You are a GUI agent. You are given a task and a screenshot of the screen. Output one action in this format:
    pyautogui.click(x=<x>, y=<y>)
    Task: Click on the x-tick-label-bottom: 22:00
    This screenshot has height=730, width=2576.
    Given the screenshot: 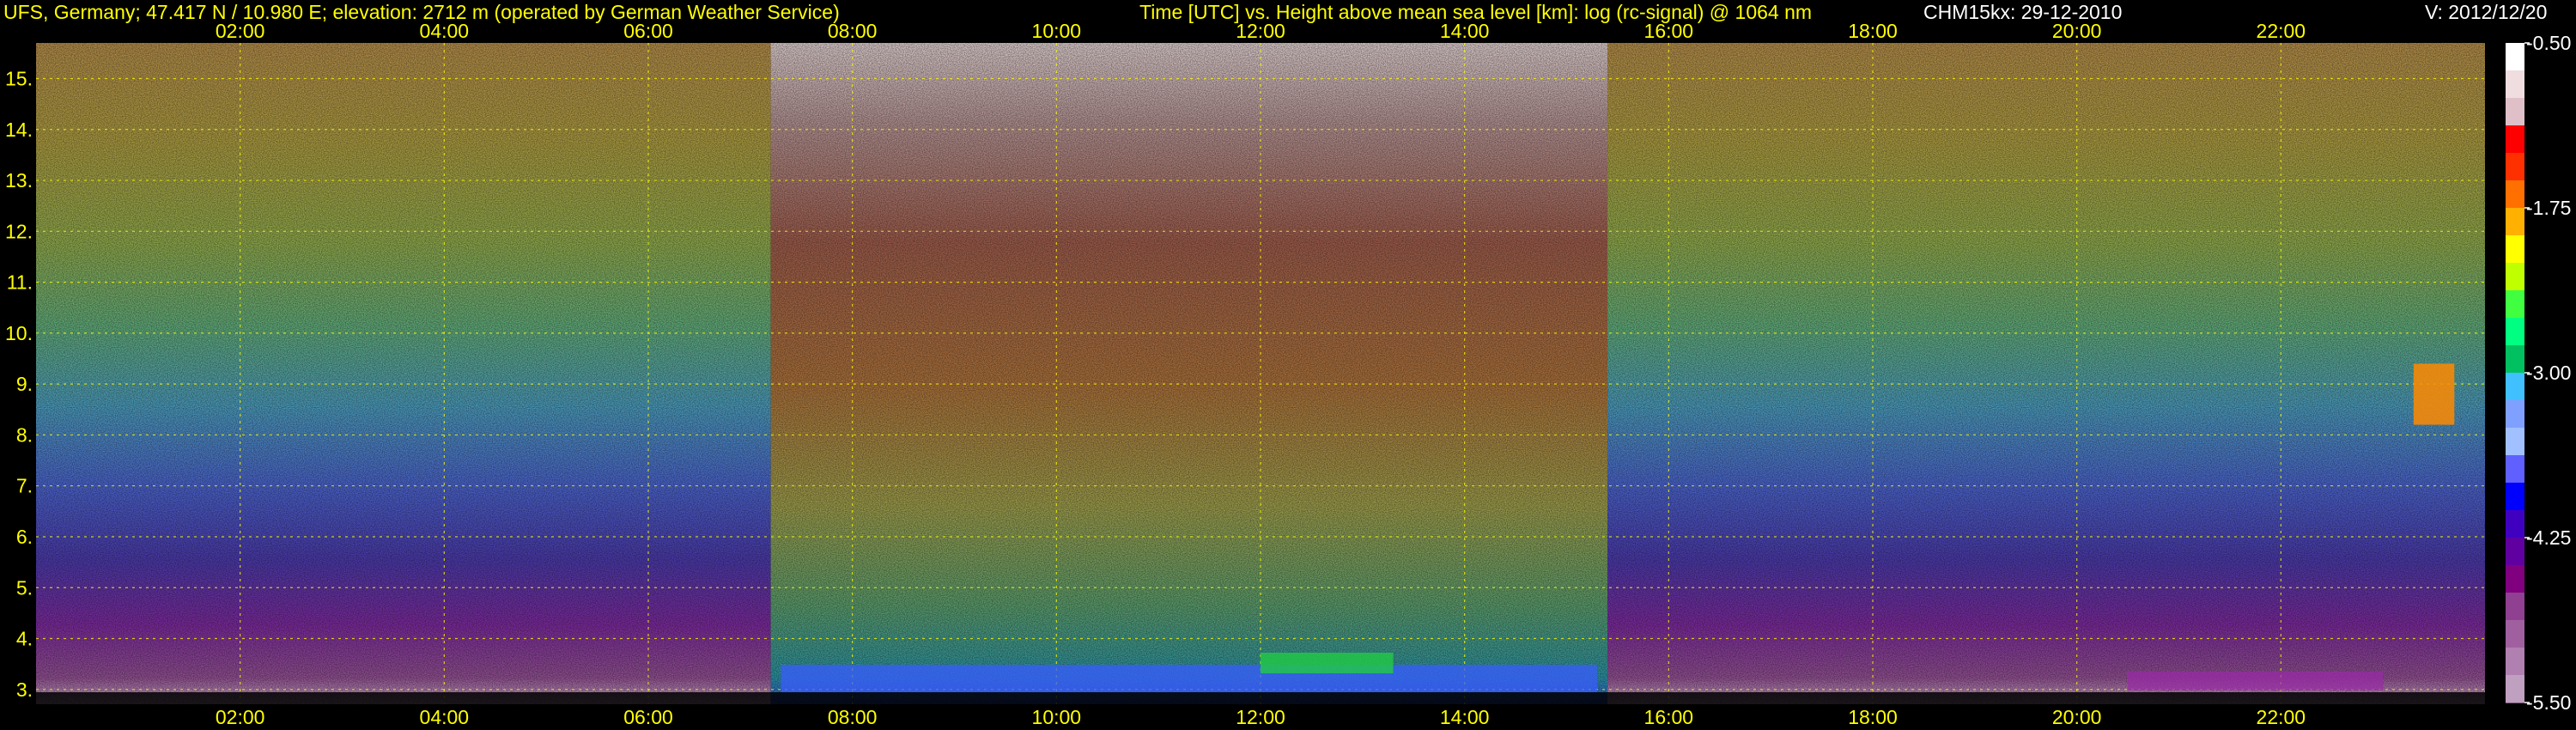 What is the action you would take?
    pyautogui.click(x=2281, y=717)
    